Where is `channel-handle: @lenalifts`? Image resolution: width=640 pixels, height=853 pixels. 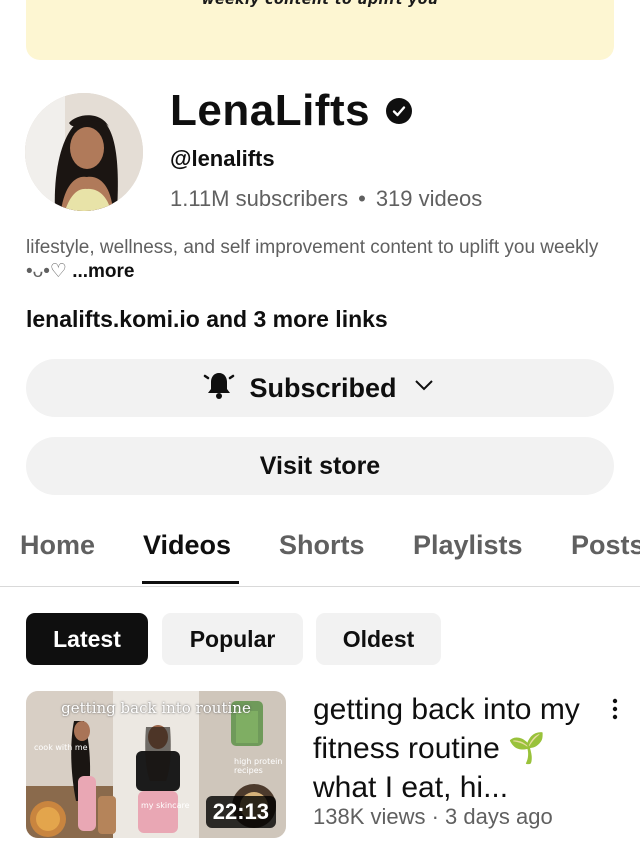 channel-handle: @lenalifts is located at coordinates (222, 158).